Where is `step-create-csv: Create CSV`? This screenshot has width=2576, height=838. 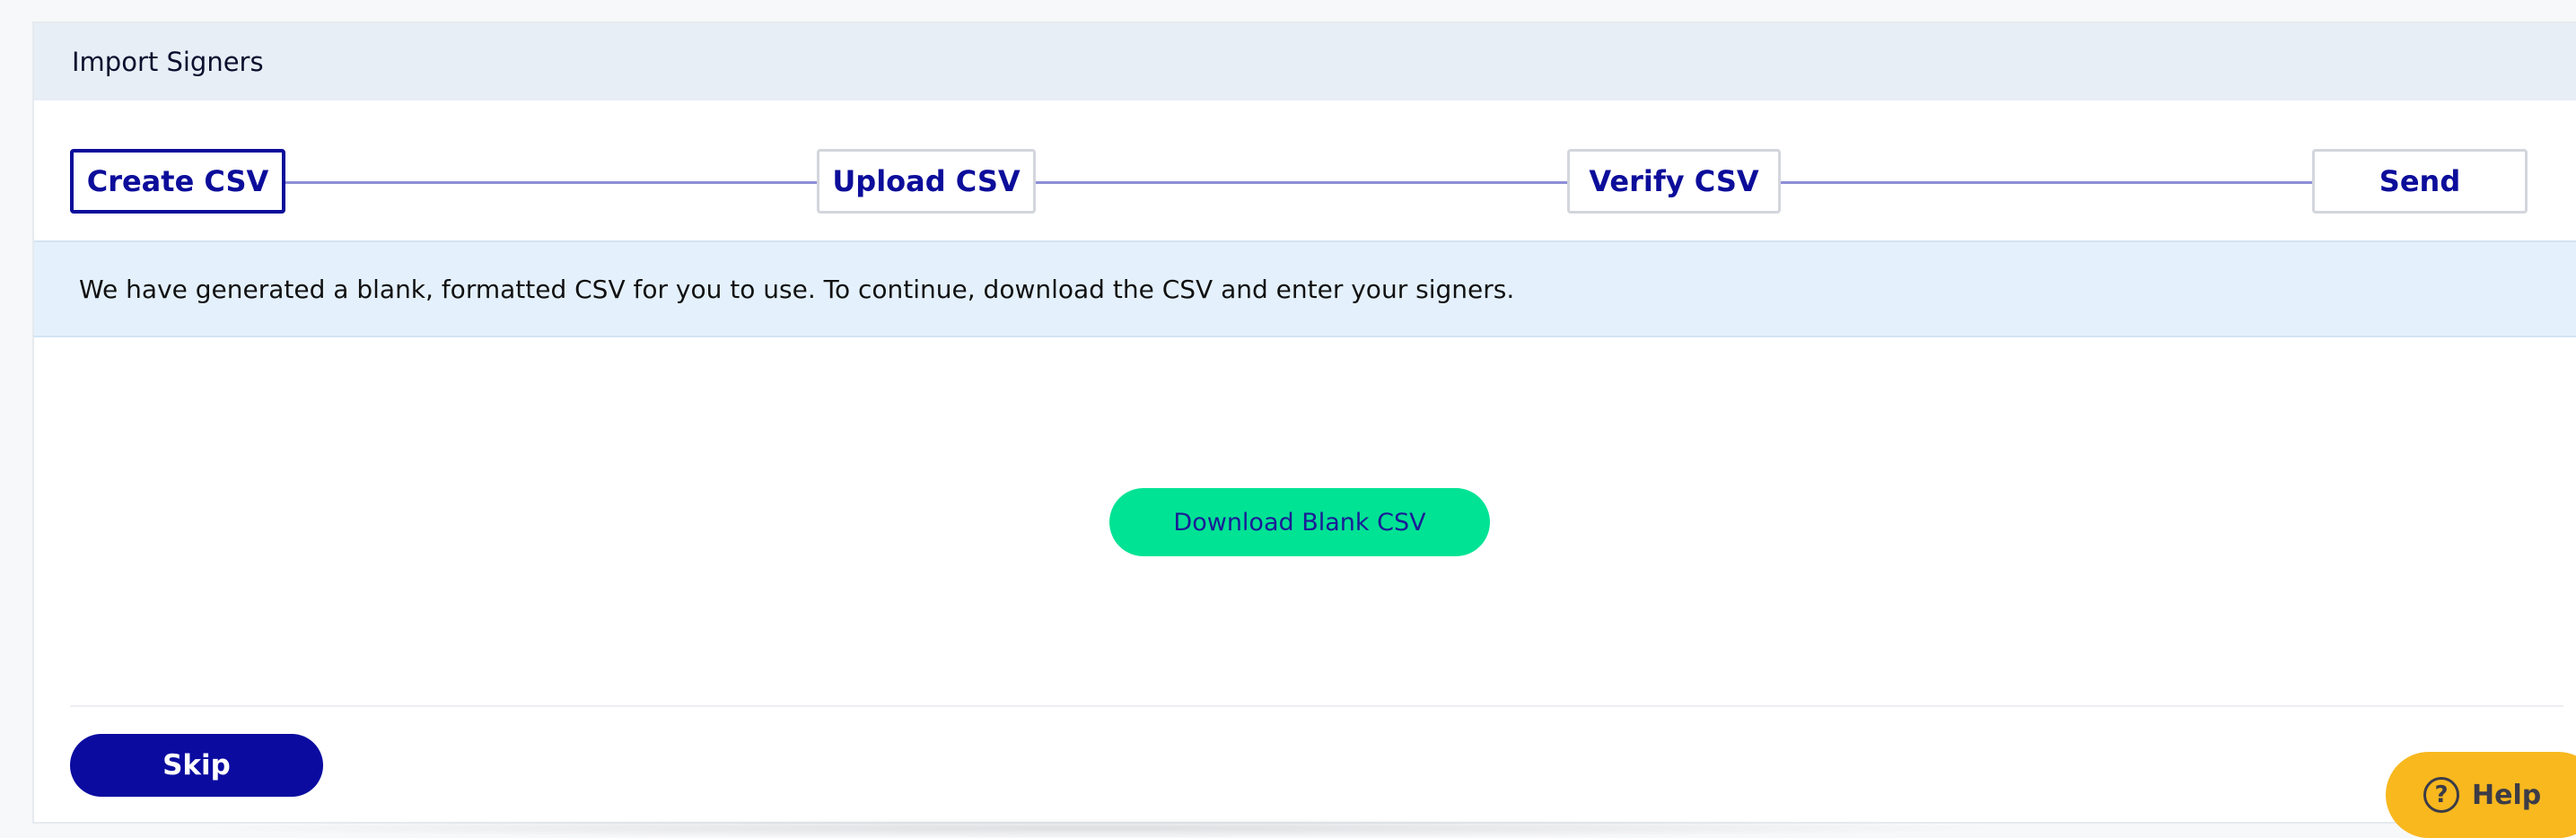
step-create-csv: Create CSV is located at coordinates (177, 181).